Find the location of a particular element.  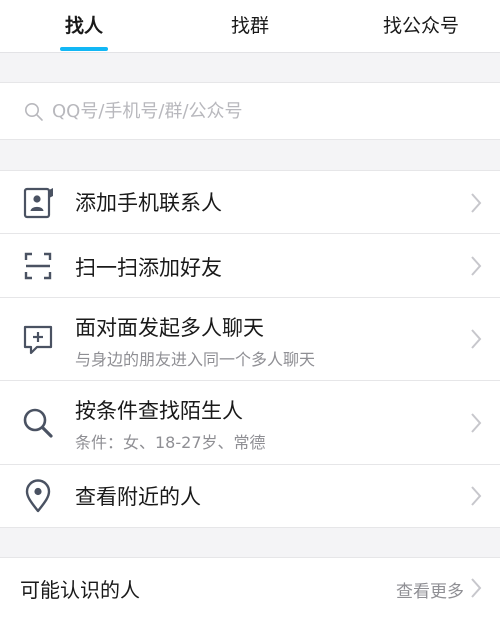

list-item-subtitle: 与身边的朋友进入同一个多人聊天 is located at coordinates (195, 359).